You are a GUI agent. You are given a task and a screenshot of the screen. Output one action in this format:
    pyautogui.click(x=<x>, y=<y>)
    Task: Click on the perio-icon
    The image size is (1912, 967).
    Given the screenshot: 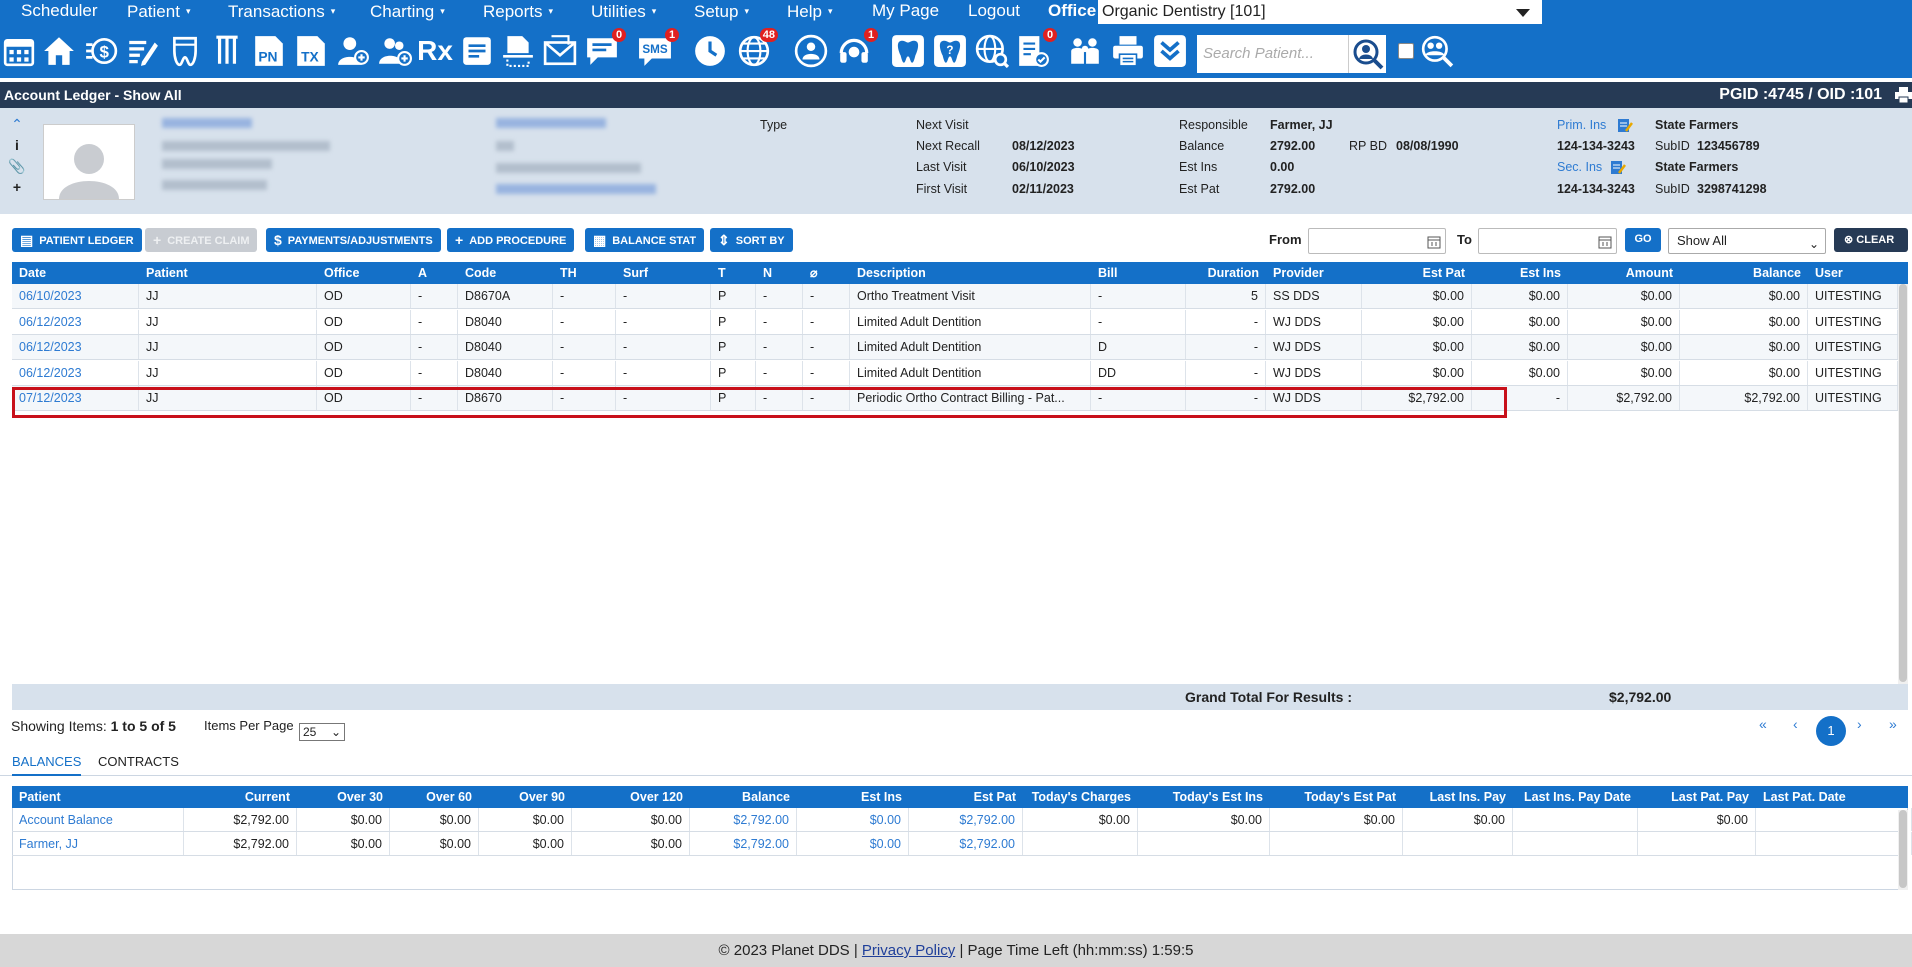 What is the action you would take?
    pyautogui.click(x=227, y=51)
    